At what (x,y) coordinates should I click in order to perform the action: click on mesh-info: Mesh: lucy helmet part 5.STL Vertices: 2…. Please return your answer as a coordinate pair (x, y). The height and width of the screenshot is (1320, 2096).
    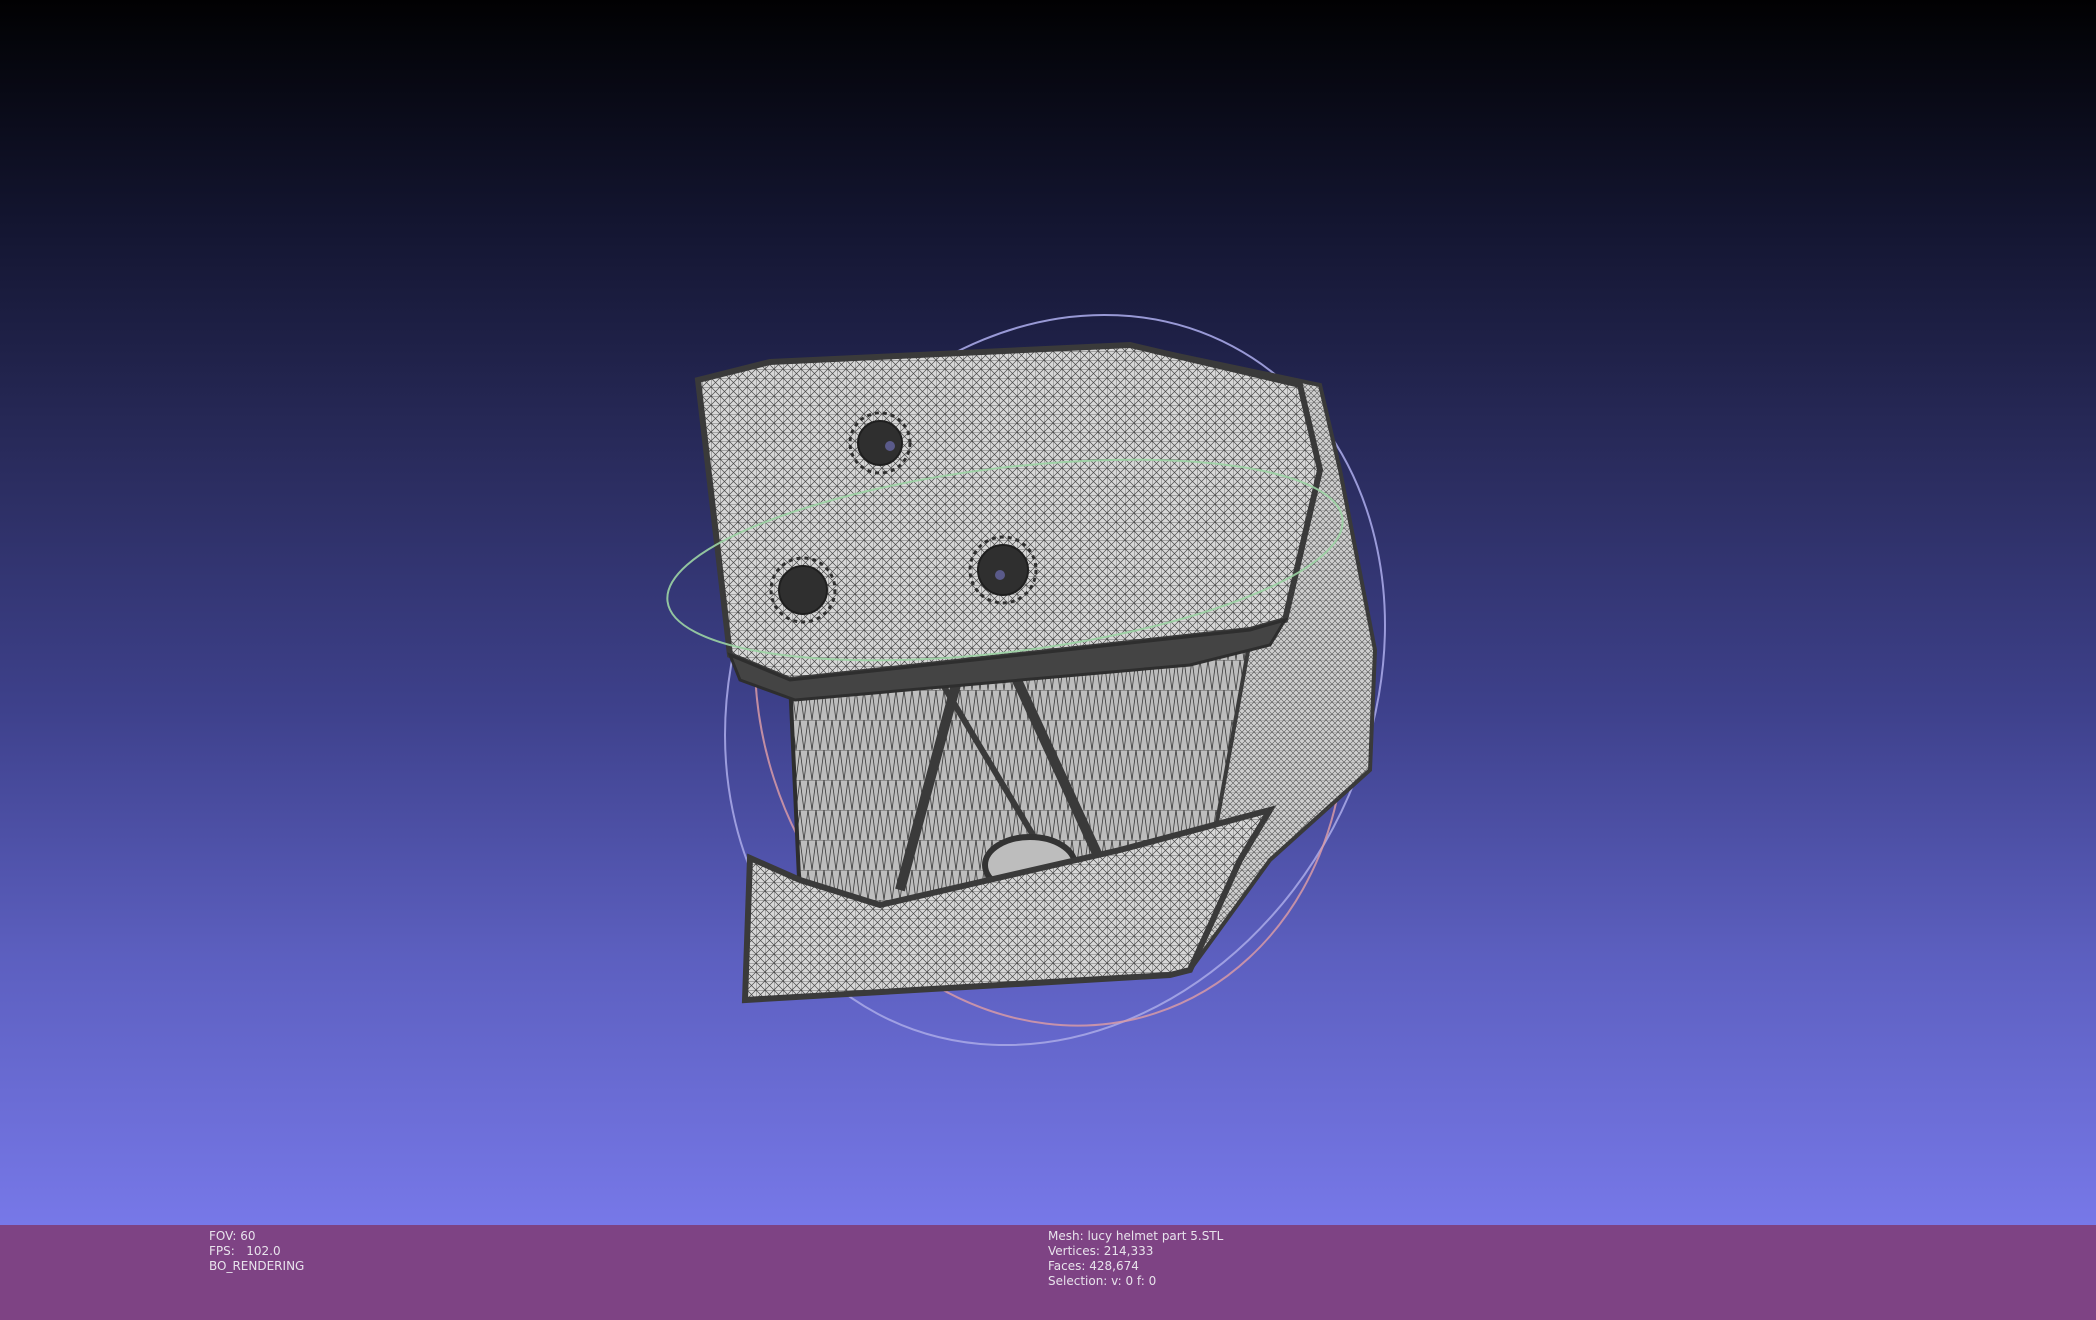
    Looking at the image, I should click on (1135, 1259).